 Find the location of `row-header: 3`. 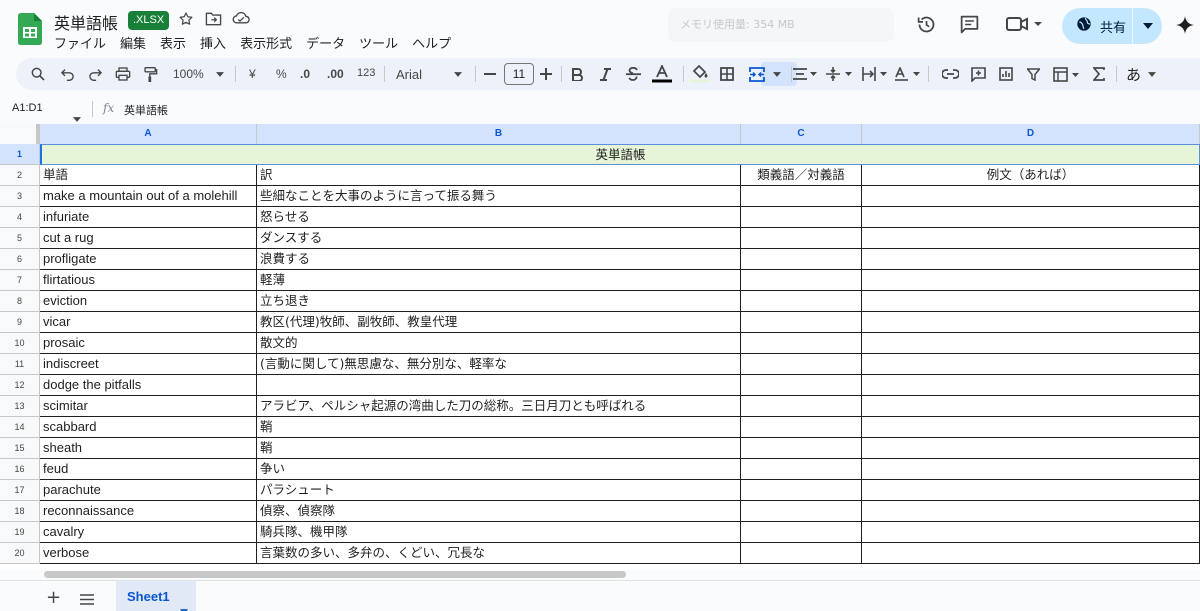

row-header: 3 is located at coordinates (20, 196).